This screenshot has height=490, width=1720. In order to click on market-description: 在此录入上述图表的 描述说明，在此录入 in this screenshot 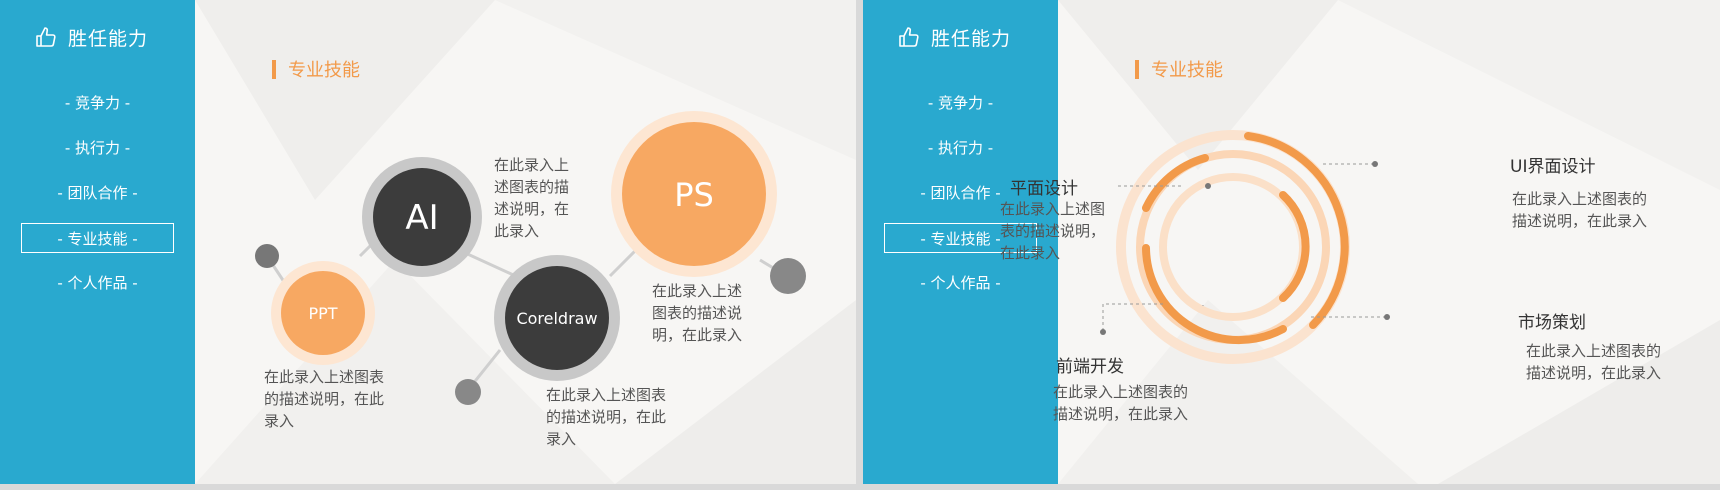, I will do `click(1594, 362)`.